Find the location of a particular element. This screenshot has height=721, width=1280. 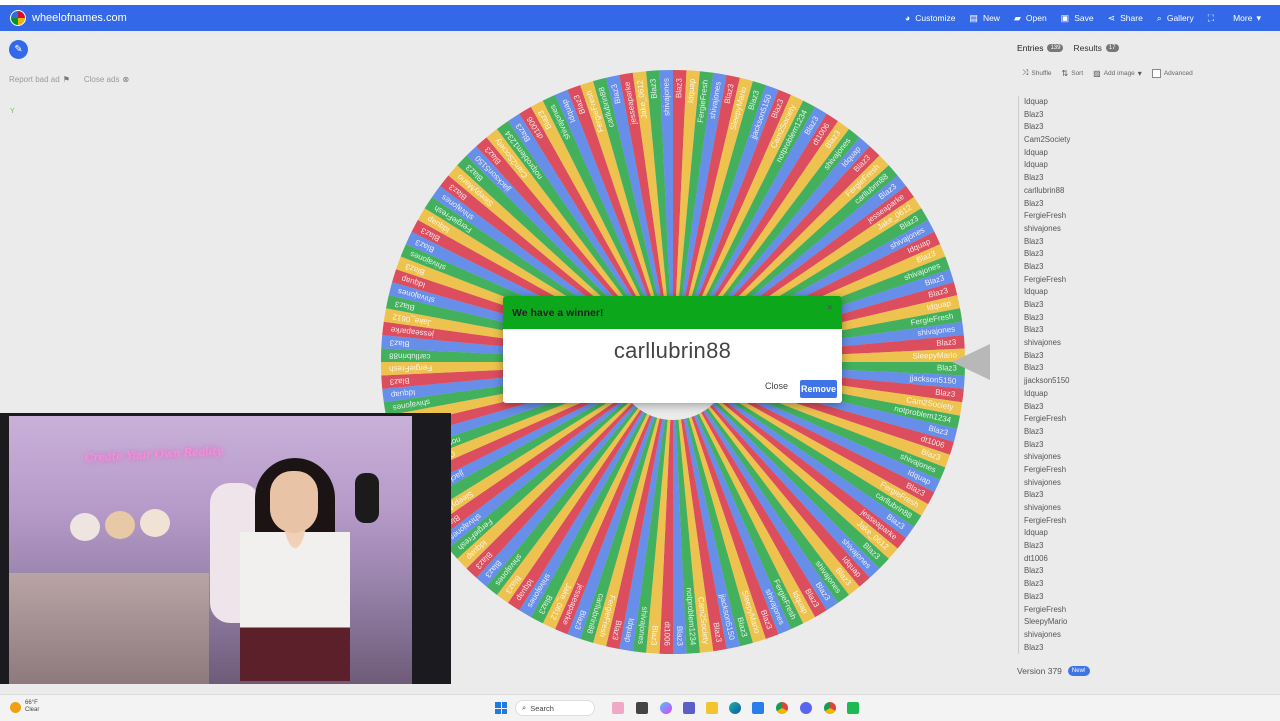

discord-icon is located at coordinates (806, 708).